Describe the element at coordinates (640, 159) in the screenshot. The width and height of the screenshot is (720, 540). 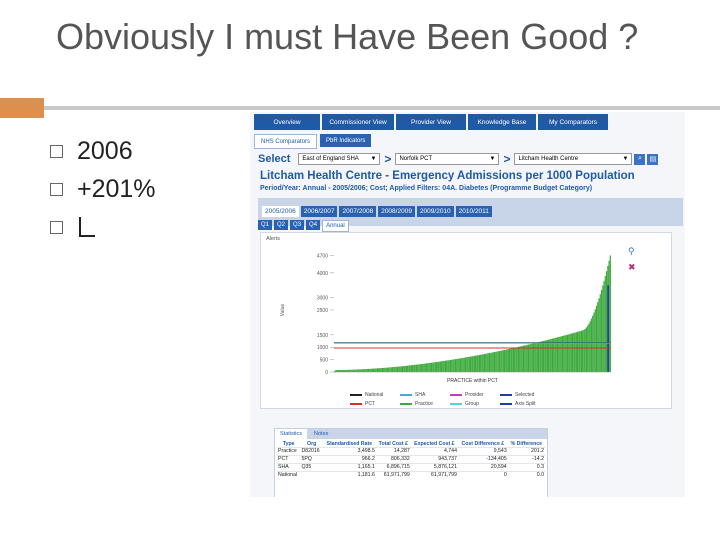
I see `search-icon: ⌕` at that location.